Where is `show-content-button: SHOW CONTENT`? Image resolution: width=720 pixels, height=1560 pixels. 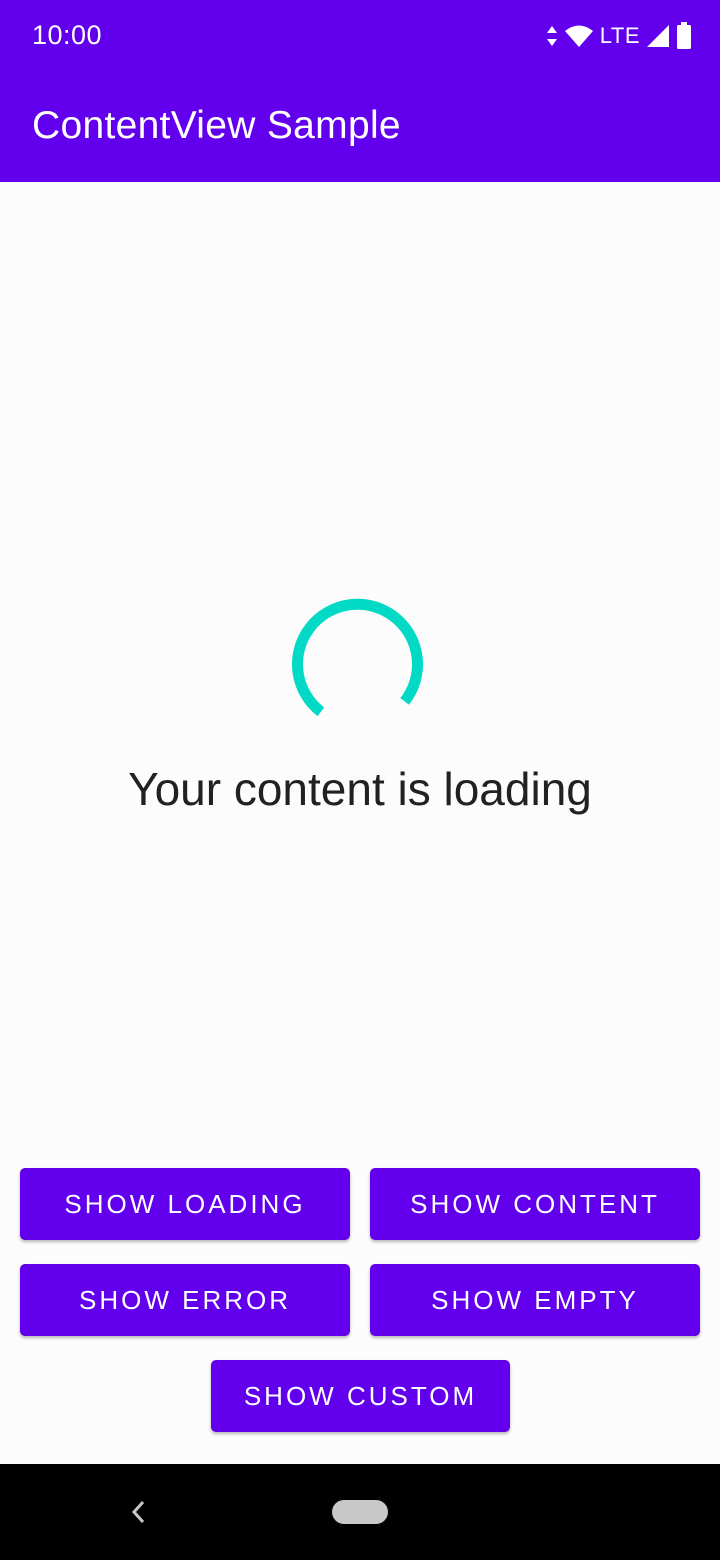 show-content-button: SHOW CONTENT is located at coordinates (535, 1204).